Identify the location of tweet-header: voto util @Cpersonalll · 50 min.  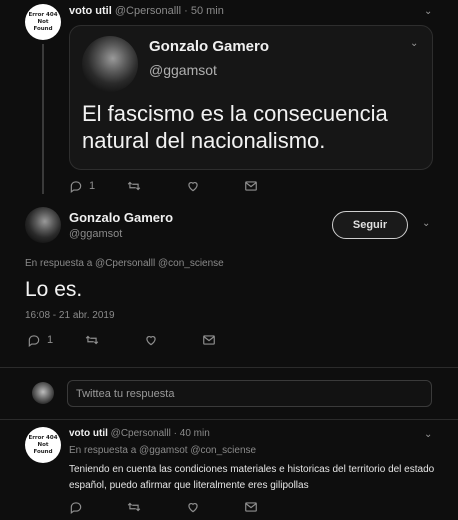
(146, 11).